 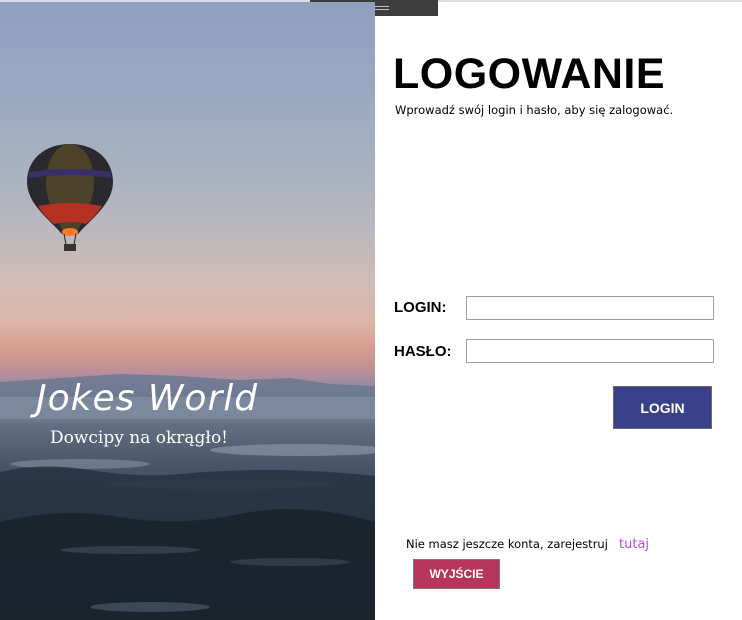 What do you see at coordinates (456, 574) in the screenshot?
I see `exit-button: WYJŚCIE` at bounding box center [456, 574].